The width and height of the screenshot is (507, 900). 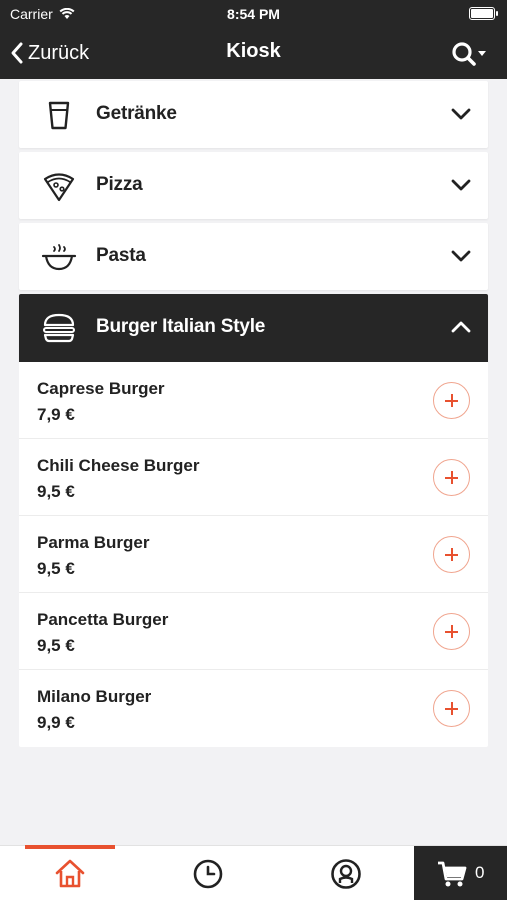 What do you see at coordinates (121, 255) in the screenshot?
I see `category-label: Pasta` at bounding box center [121, 255].